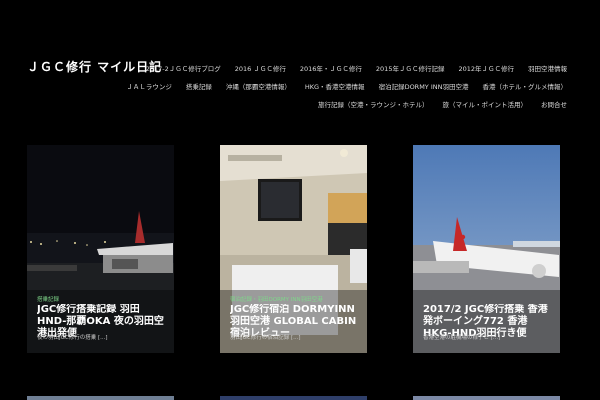  Describe the element at coordinates (424, 86) in the screenshot. I see `nav-link: 宿泊記録DORMY INN羽田空港` at that location.